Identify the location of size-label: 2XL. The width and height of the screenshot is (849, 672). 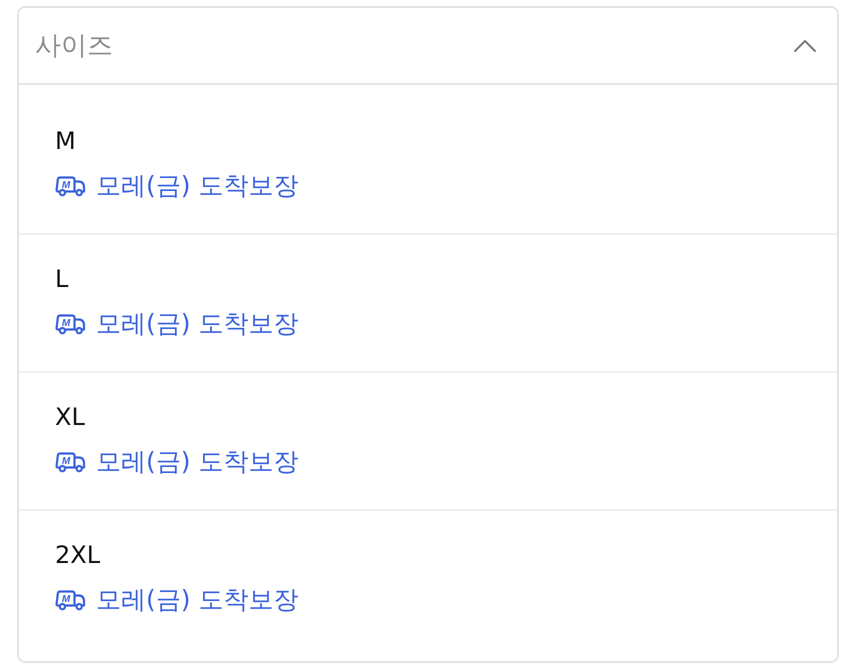
(77, 555).